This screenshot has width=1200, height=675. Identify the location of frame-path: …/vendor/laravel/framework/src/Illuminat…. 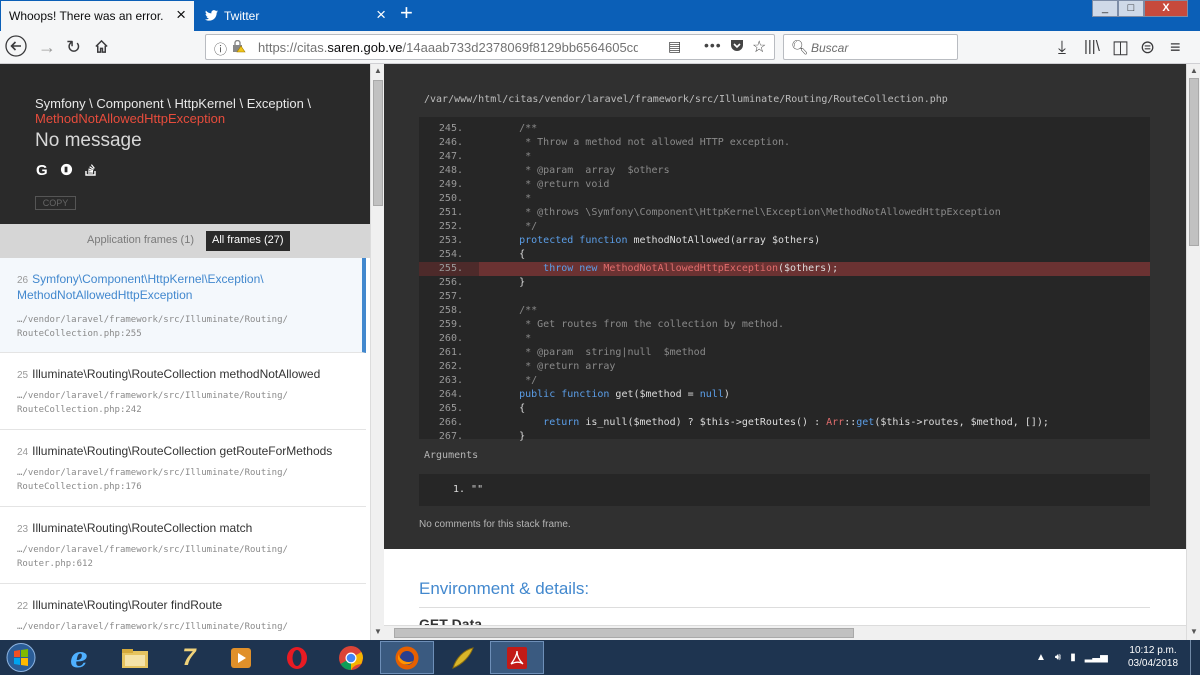
(152, 396).